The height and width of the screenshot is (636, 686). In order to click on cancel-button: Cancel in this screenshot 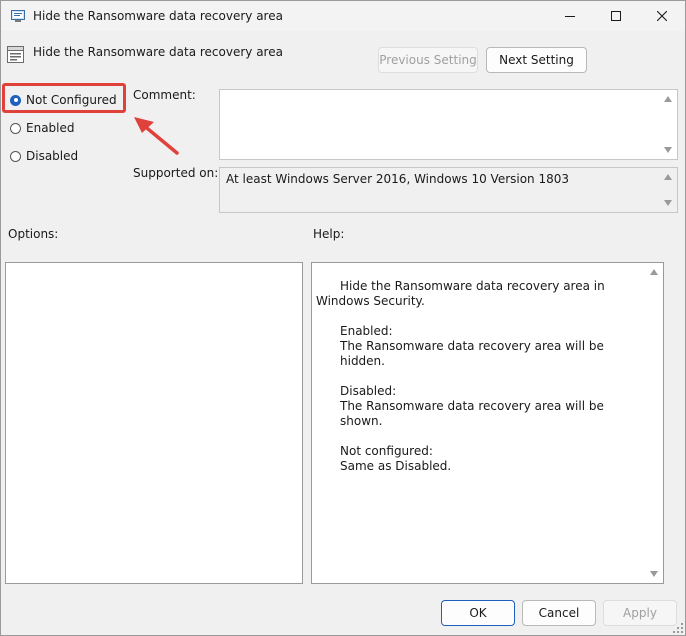, I will do `click(559, 613)`.